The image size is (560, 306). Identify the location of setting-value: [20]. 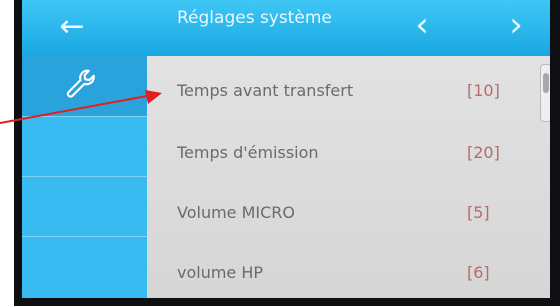
(483, 152).